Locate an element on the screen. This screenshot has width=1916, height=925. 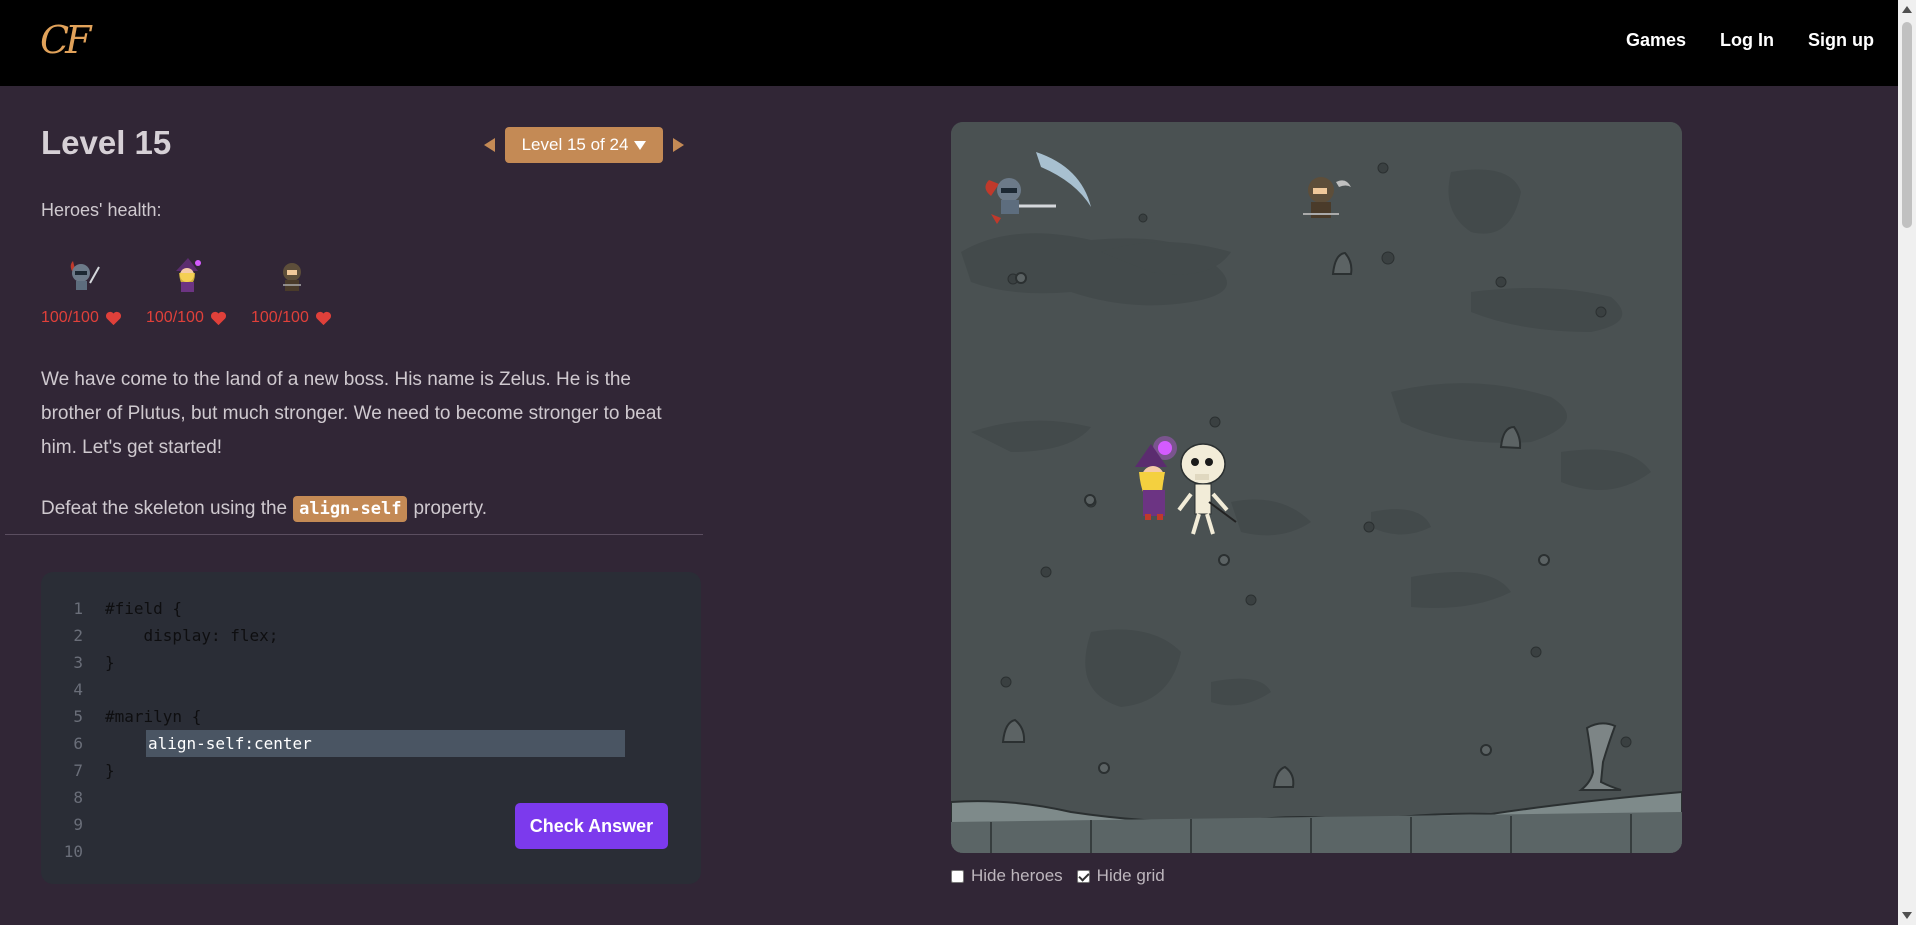
code-line: 8 is located at coordinates (73, 797).